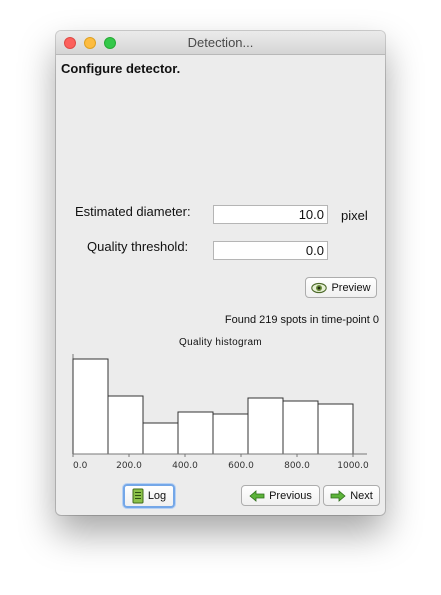 The image size is (441, 595). I want to click on previous-label: Previous, so click(290, 495).